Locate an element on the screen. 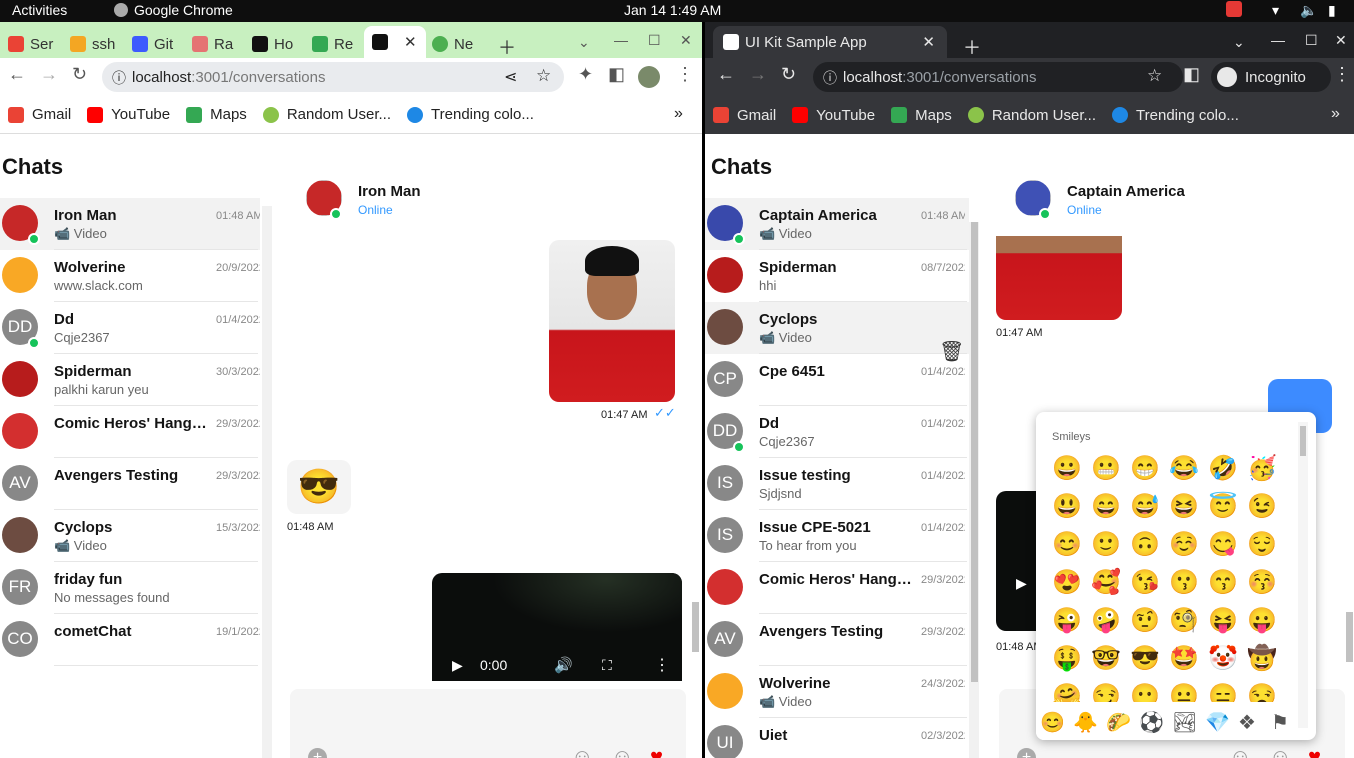 This screenshot has width=1354, height=758. conversation-row: Wolverine 📹 Video 24/3/2022 is located at coordinates (837, 692).